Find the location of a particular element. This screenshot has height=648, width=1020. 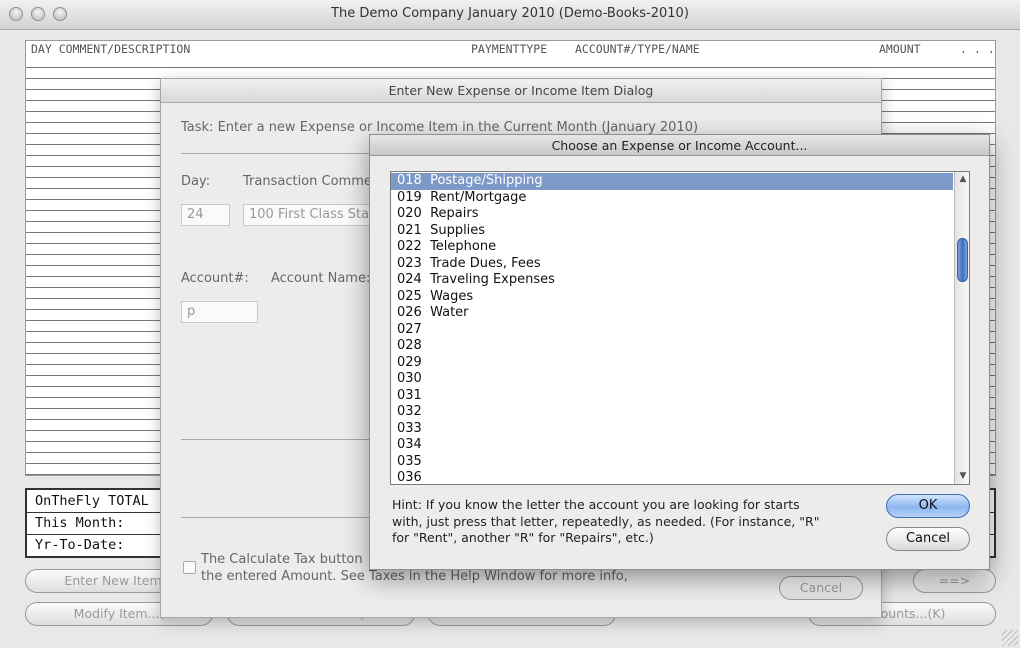

column-header-payment-type: PAYMENTTYPE is located at coordinates (509, 49).